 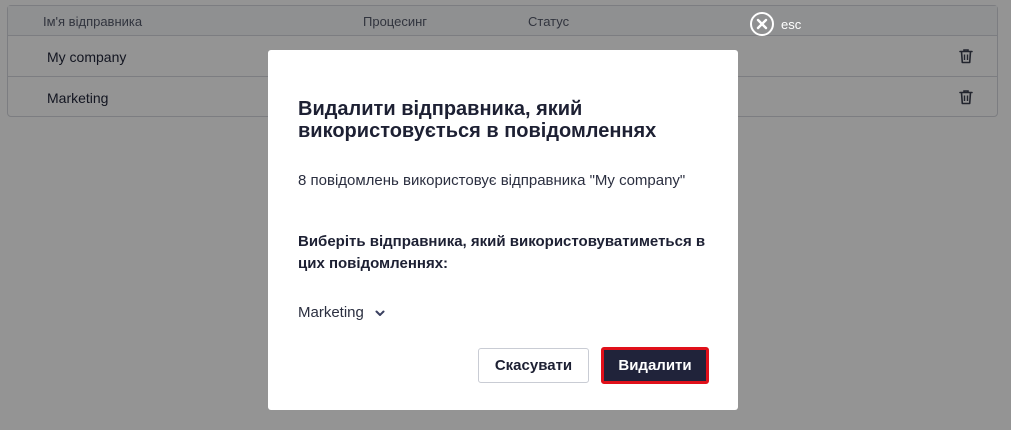 I want to click on close-icon, so click(x=762, y=24).